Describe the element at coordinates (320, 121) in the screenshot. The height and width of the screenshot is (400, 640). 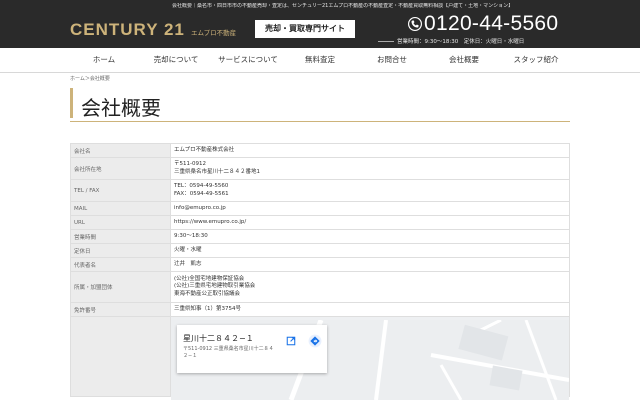
I see `title-underline` at that location.